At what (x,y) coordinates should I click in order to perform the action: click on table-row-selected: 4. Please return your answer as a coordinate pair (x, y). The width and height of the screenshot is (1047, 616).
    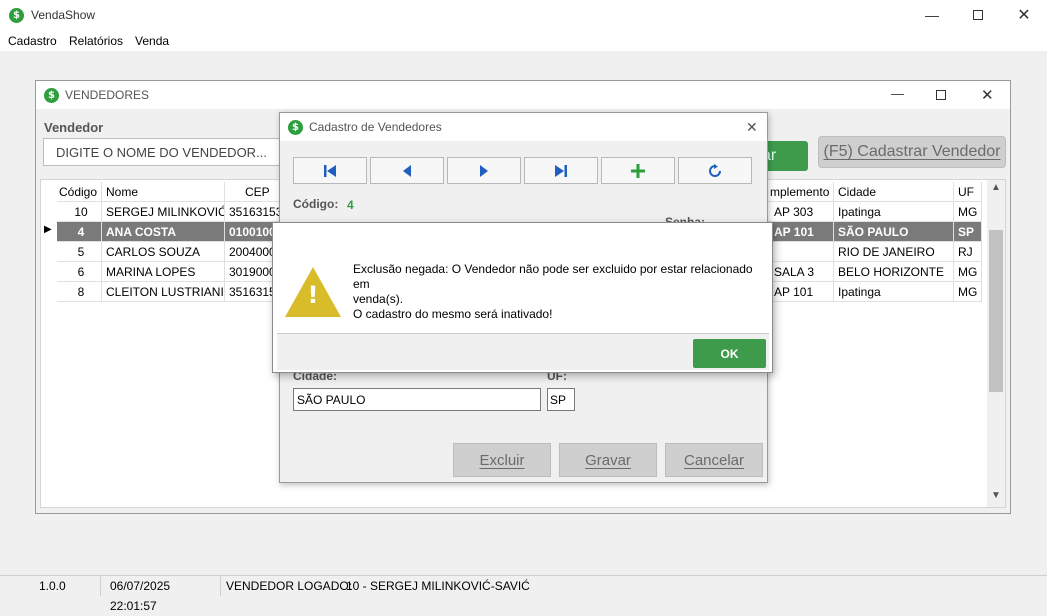
    Looking at the image, I should click on (79, 232).